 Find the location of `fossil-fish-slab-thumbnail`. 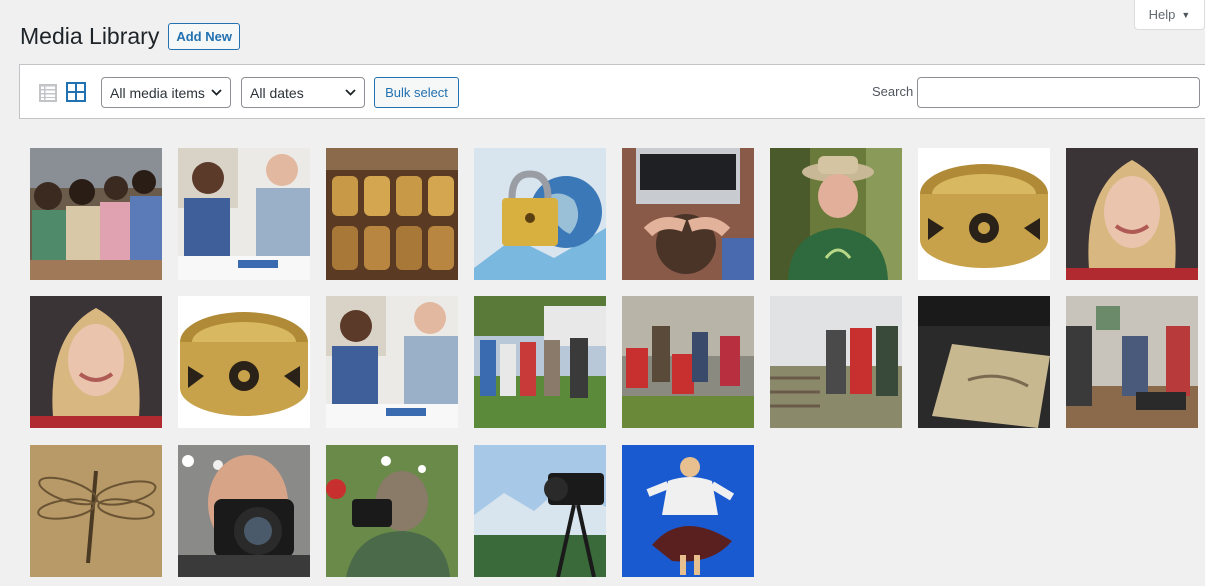

fossil-fish-slab-thumbnail is located at coordinates (984, 362).